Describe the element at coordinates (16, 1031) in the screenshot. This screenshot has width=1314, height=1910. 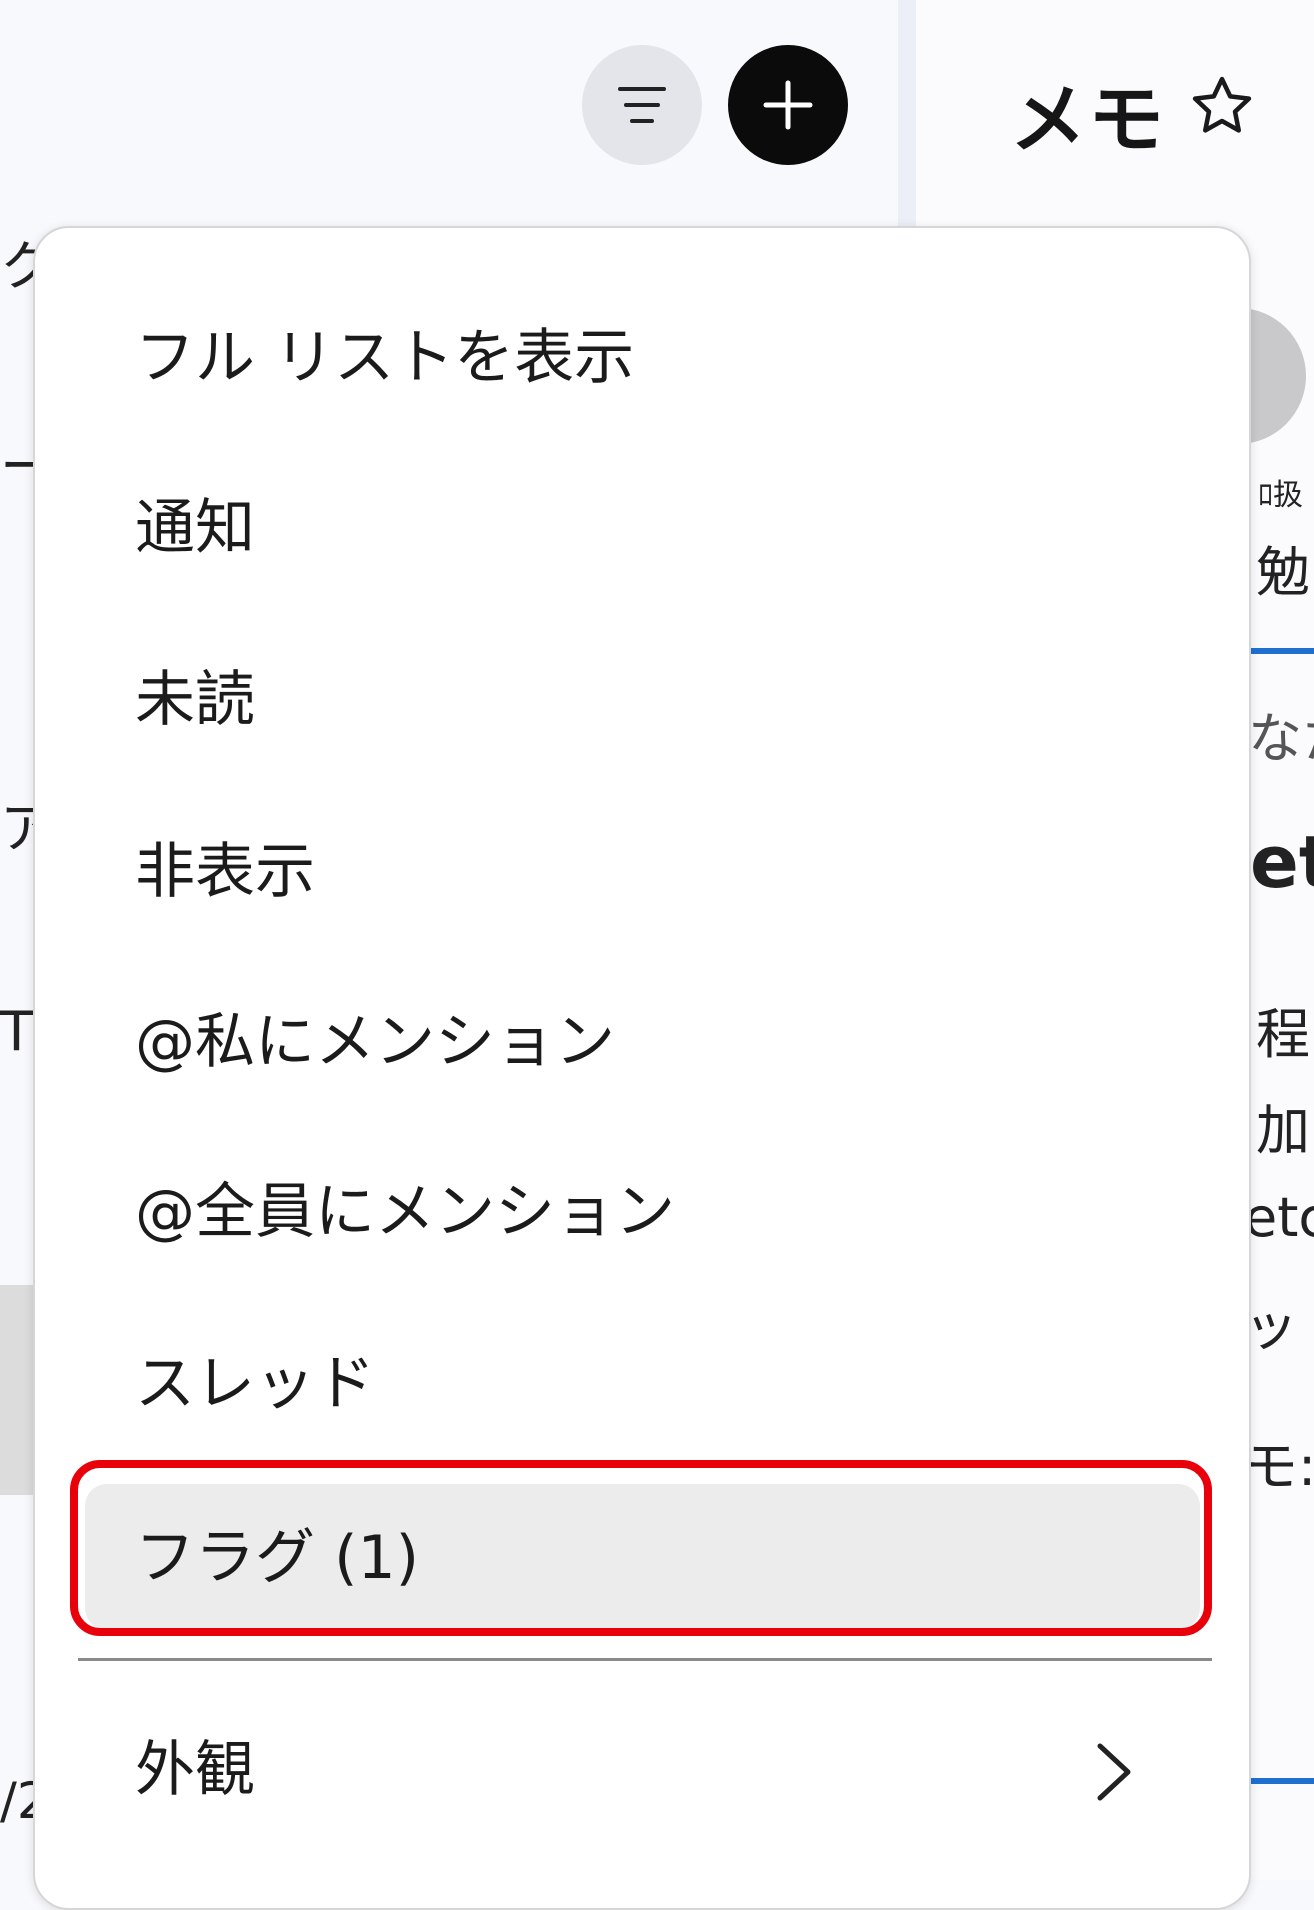
I see `left-fragment-4: T` at that location.